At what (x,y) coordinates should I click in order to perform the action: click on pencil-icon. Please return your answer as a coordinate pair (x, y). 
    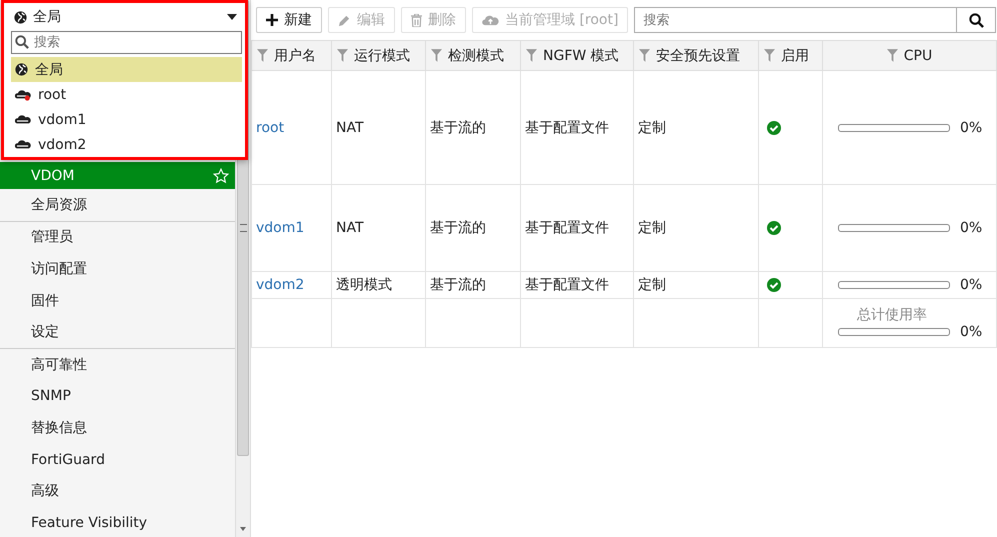
    Looking at the image, I should click on (344, 20).